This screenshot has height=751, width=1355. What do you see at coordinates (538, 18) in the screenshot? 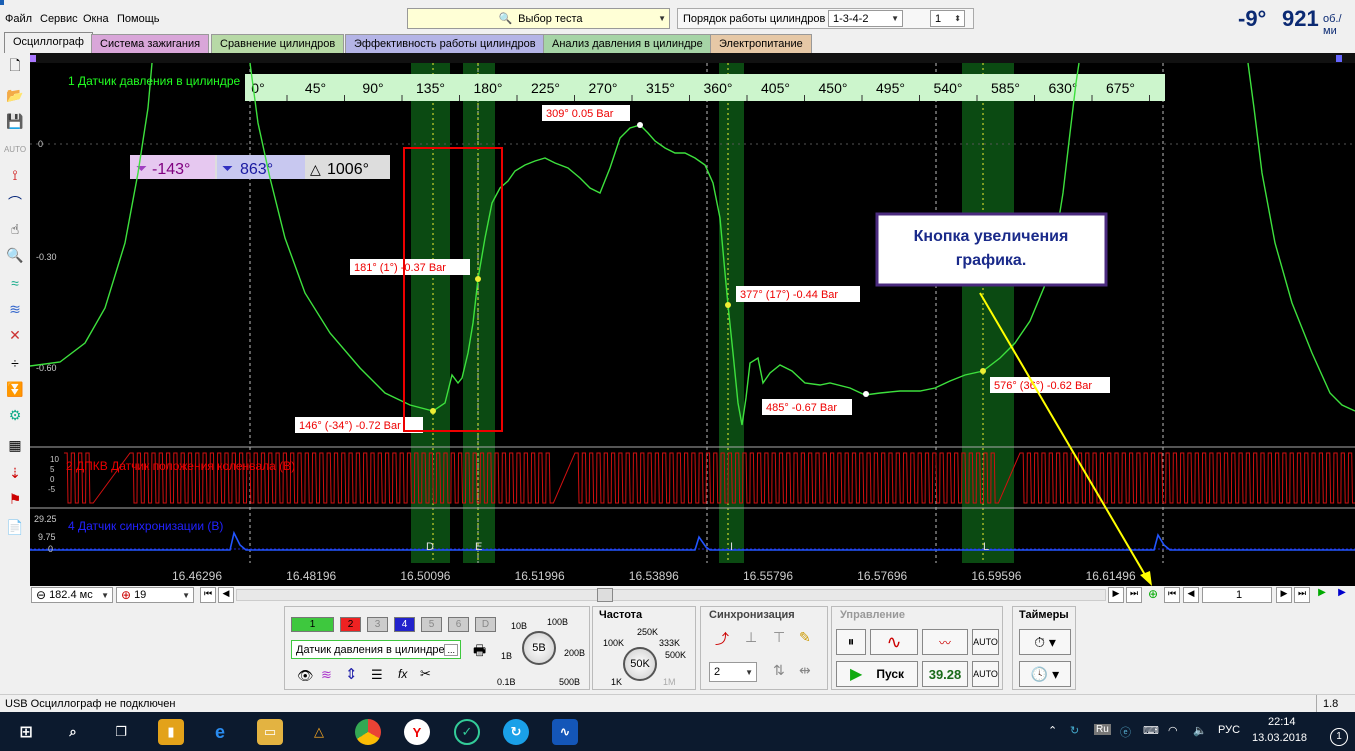
I see `test-select: 🔍 Выбор теста ▼` at bounding box center [538, 18].